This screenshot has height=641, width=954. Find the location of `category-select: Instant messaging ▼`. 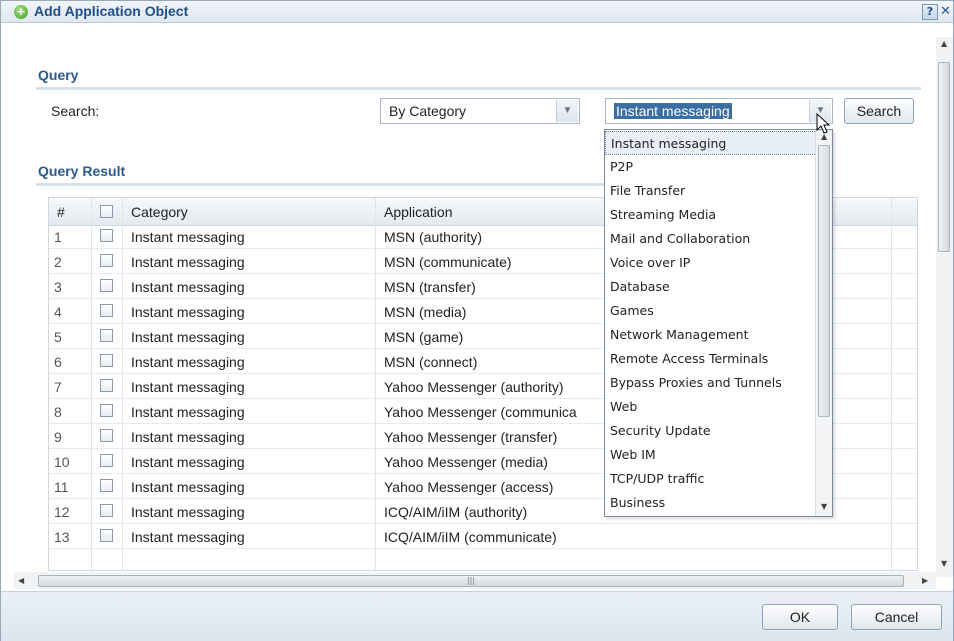

category-select: Instant messaging ▼ is located at coordinates (719, 111).